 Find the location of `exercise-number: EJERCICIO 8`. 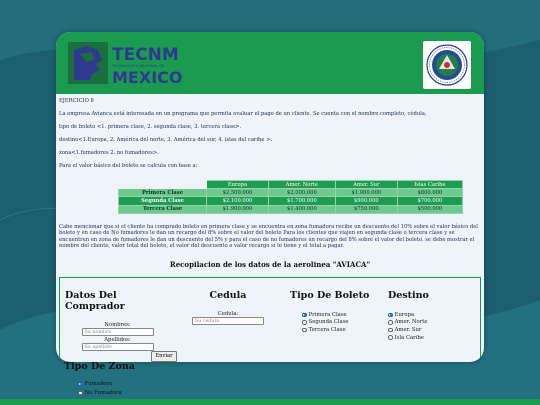

exercise-number: EJERCICIO 8 is located at coordinates (76, 101).